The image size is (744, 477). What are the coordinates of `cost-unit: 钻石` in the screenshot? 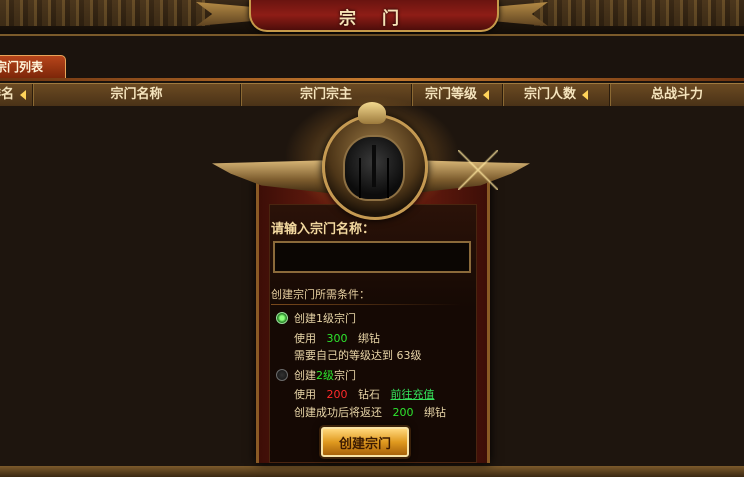 It's located at (369, 394).